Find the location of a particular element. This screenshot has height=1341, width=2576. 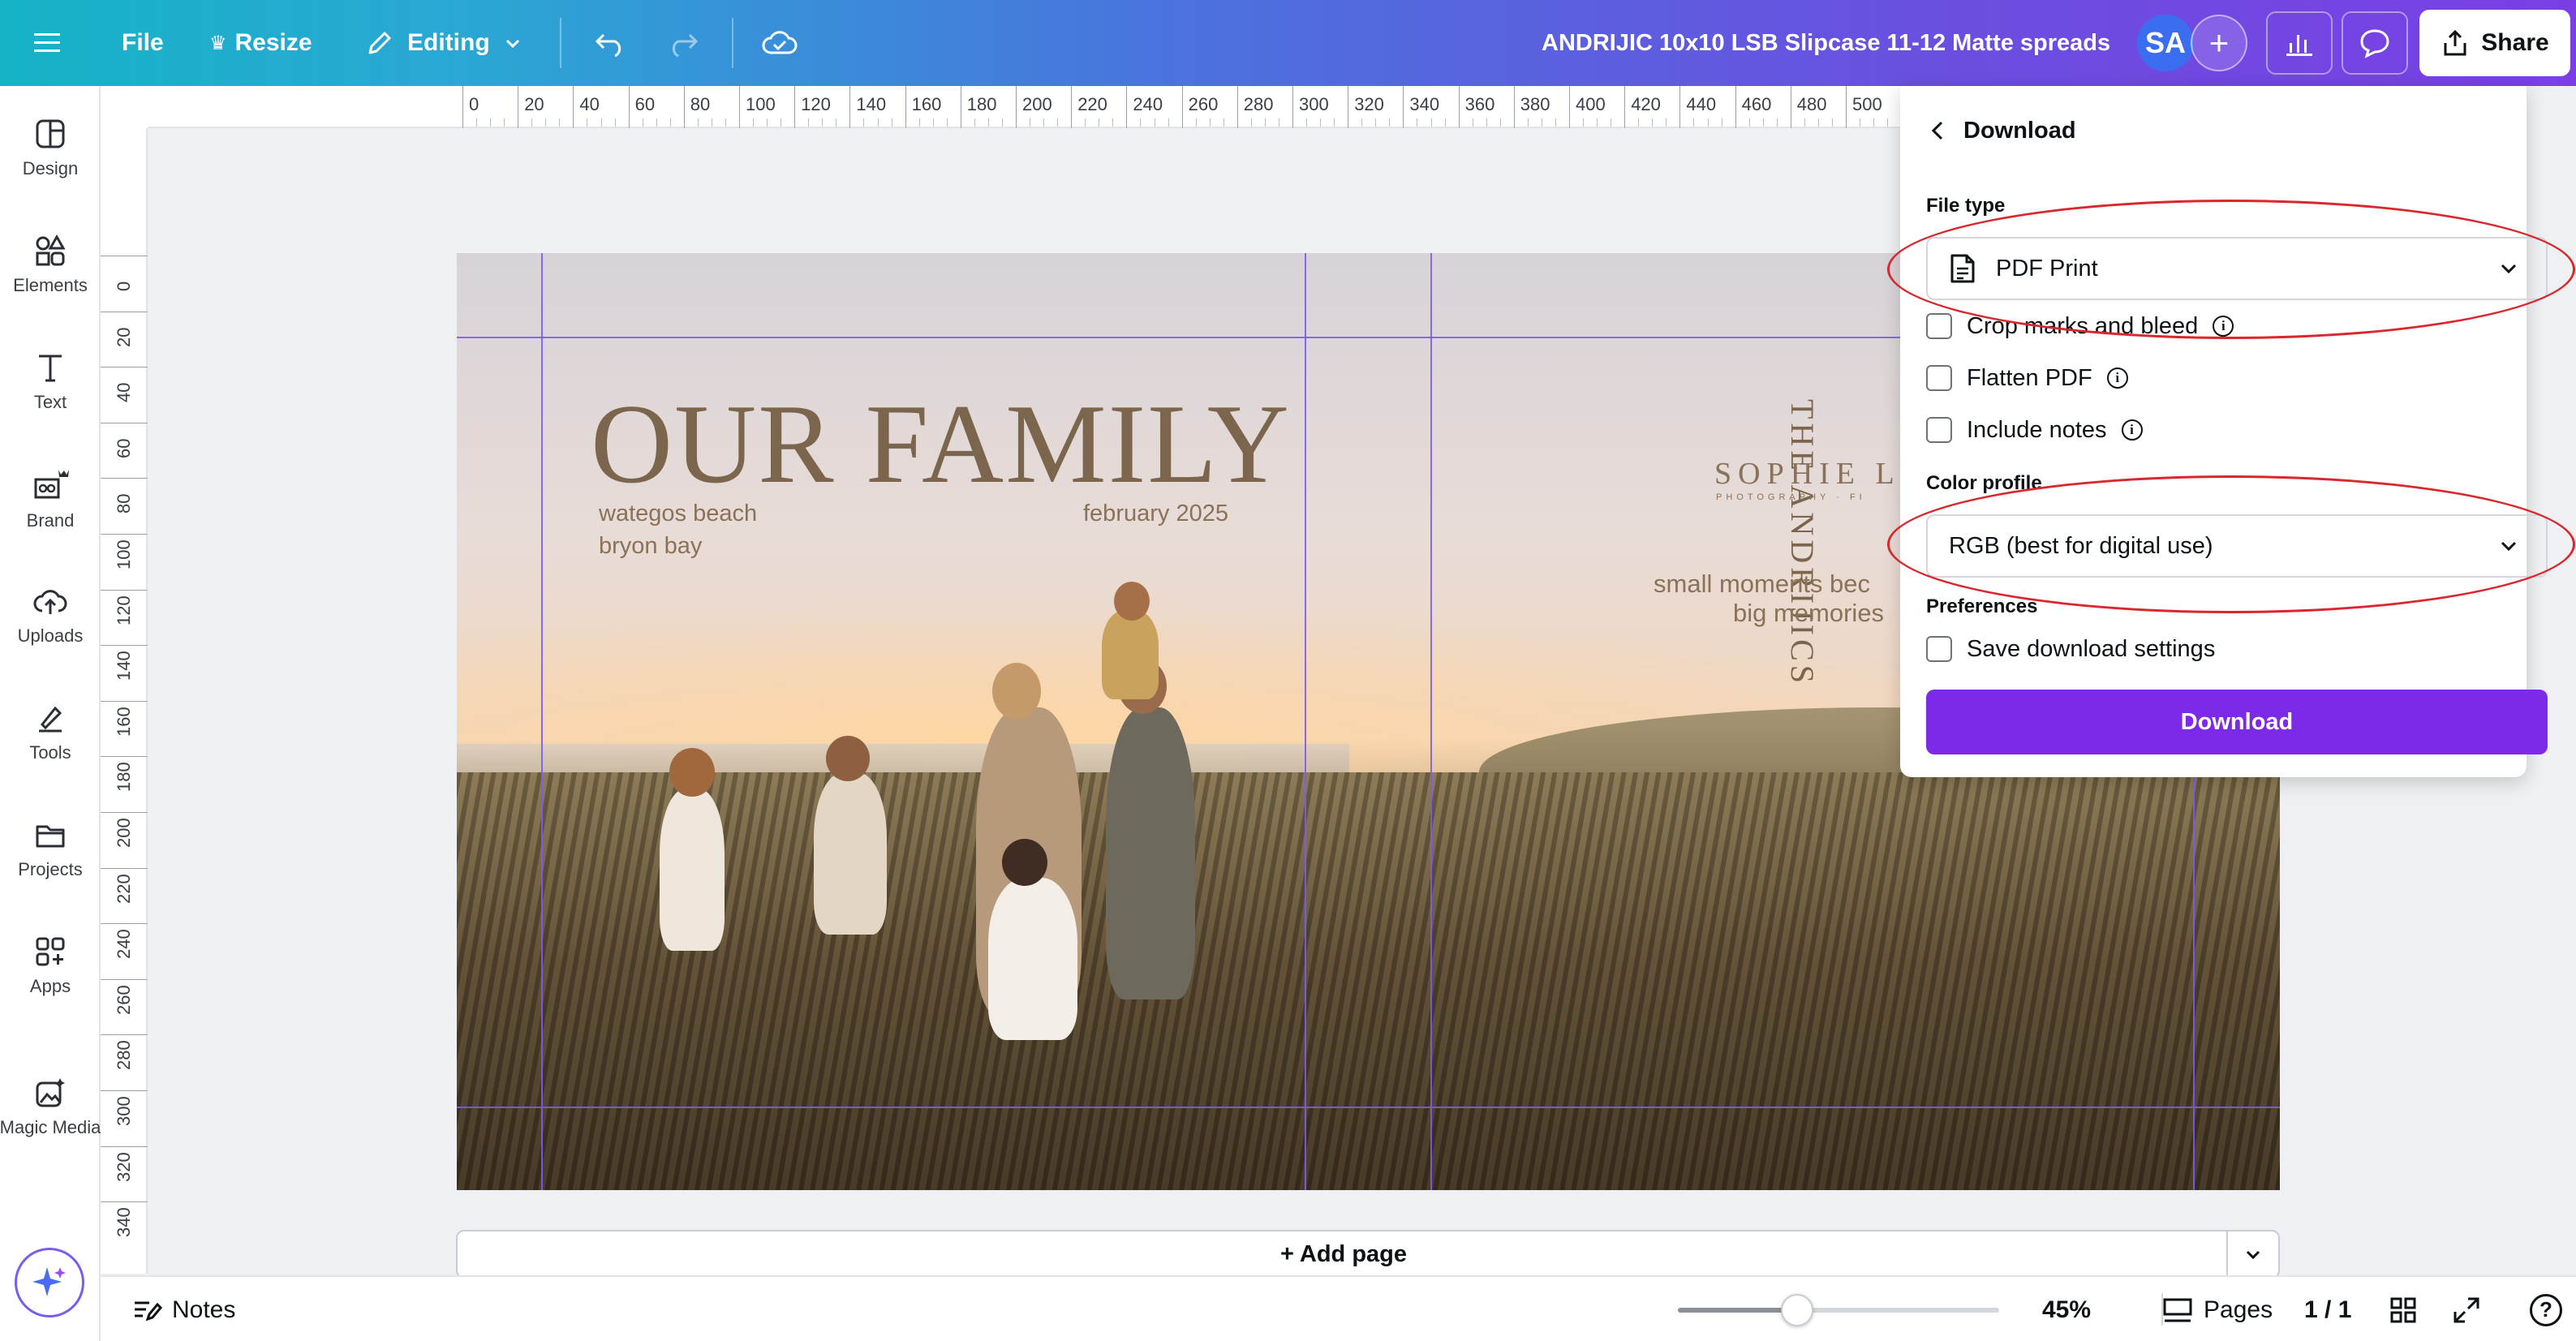

flatten-pdf-label: Flatten PDF is located at coordinates (2030, 377).